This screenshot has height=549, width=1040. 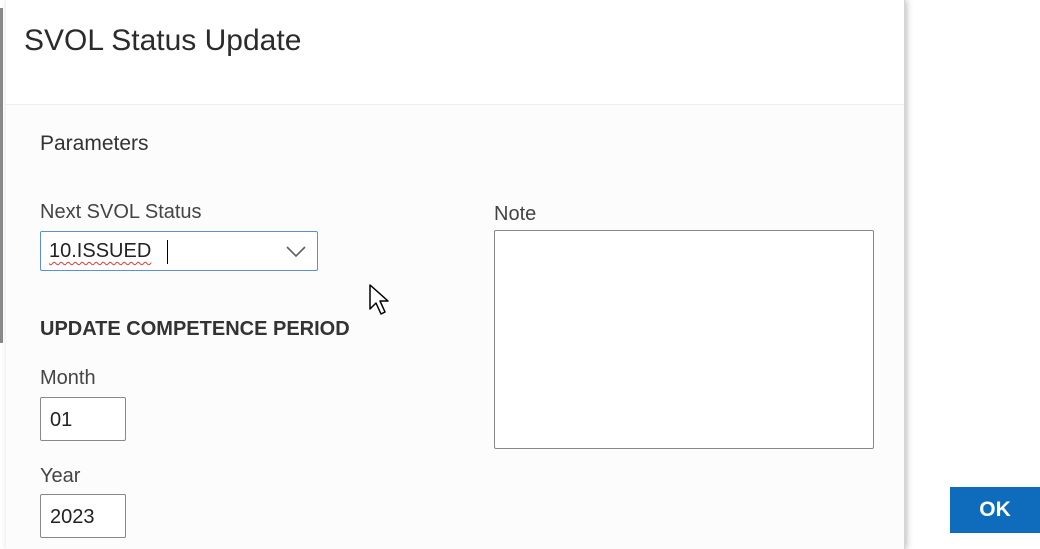 I want to click on next-status-label: Next SVOL Status, so click(x=121, y=212).